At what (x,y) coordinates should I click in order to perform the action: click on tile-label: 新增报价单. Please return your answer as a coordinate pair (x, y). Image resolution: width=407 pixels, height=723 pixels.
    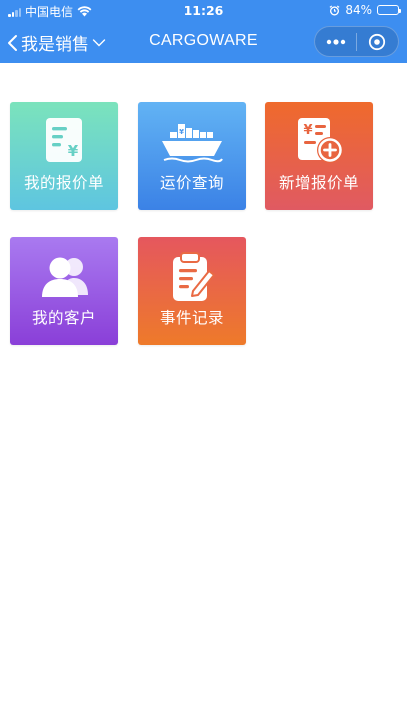
    Looking at the image, I should click on (318, 183).